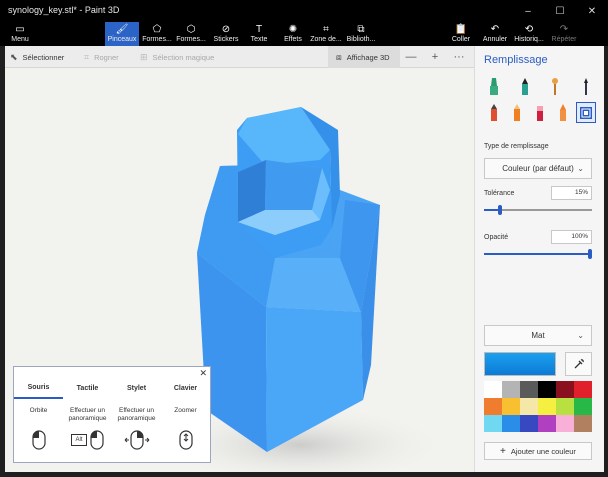 This screenshot has width=608, height=477. What do you see at coordinates (520, 364) in the screenshot?
I see `current-color-swatch` at bounding box center [520, 364].